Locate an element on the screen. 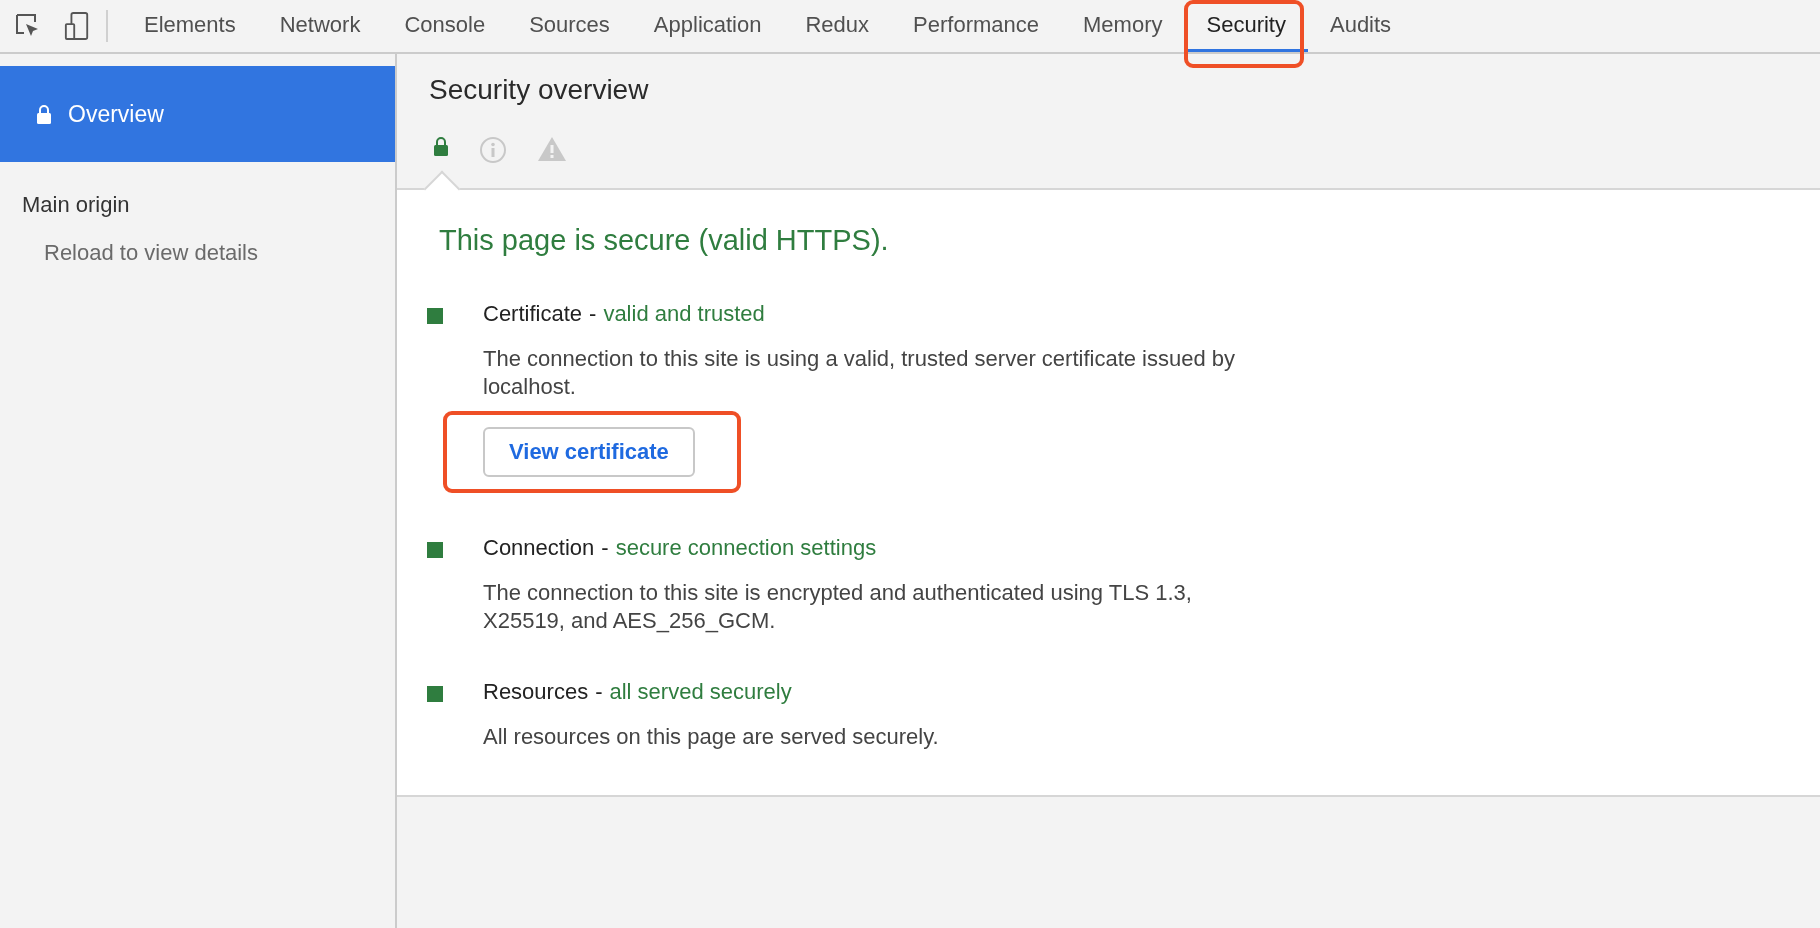  panel-tab: Console is located at coordinates (445, 26).